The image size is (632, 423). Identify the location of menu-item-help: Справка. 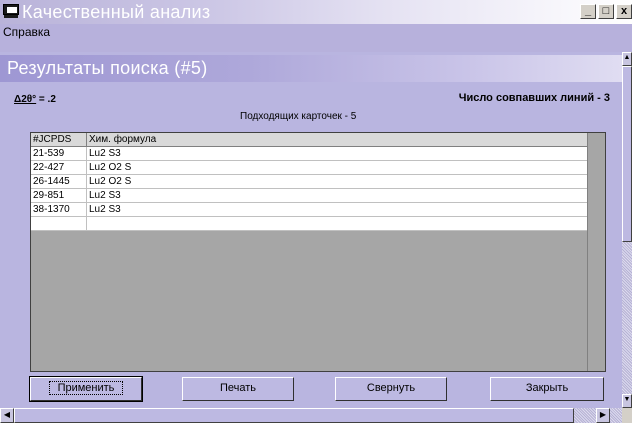
(26, 32).